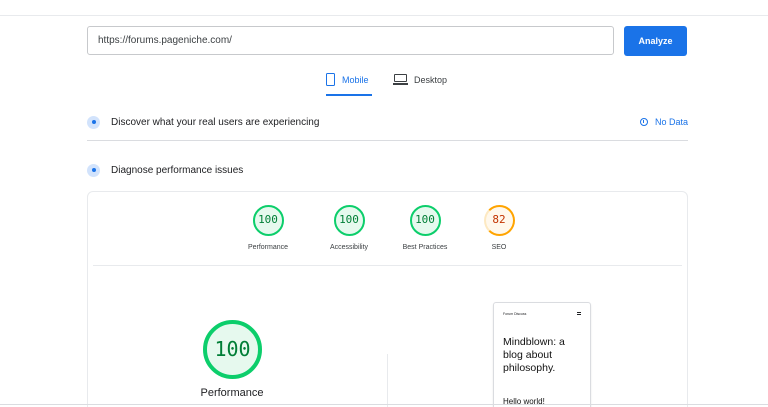  I want to click on gauge-seo: 82 SEO, so click(499, 228).